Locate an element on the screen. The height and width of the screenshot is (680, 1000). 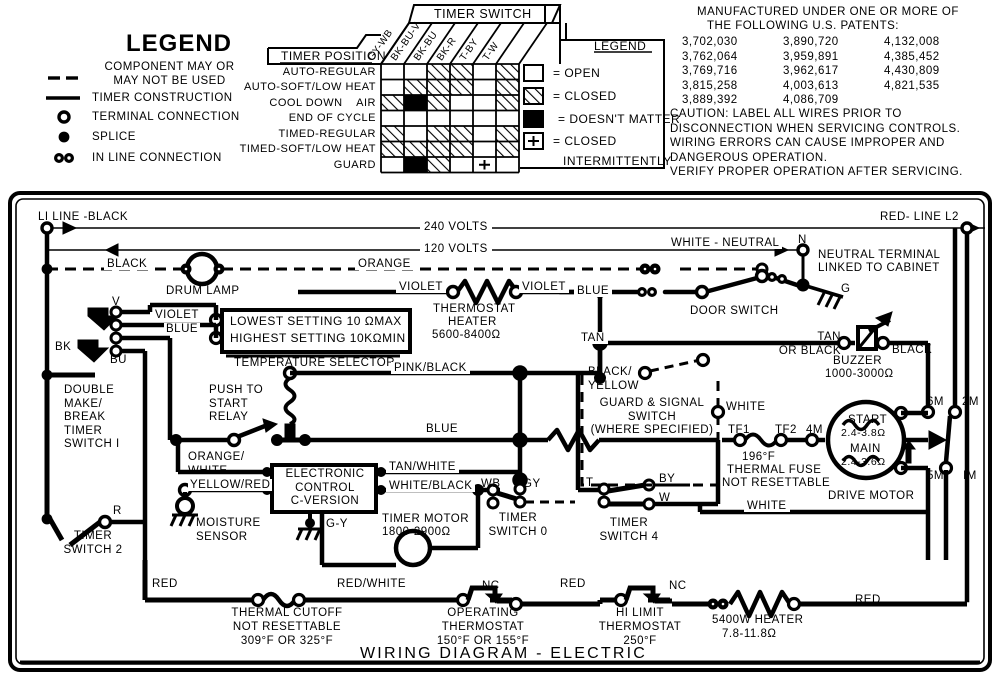
temp-selector-line1: LOWEST SETTING 10 ΩMAX is located at coordinates (316, 321).